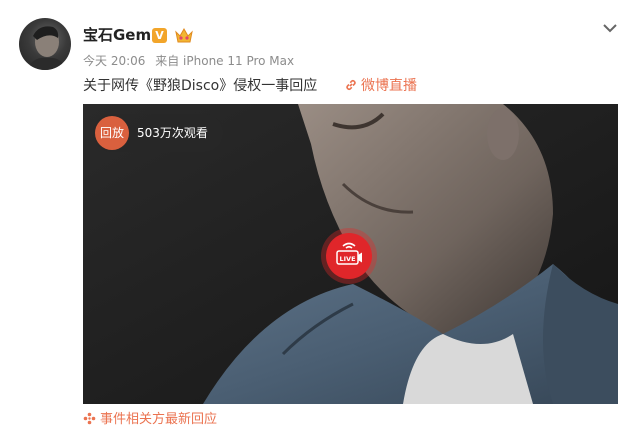  I want to click on link-icon, so click(351, 87).